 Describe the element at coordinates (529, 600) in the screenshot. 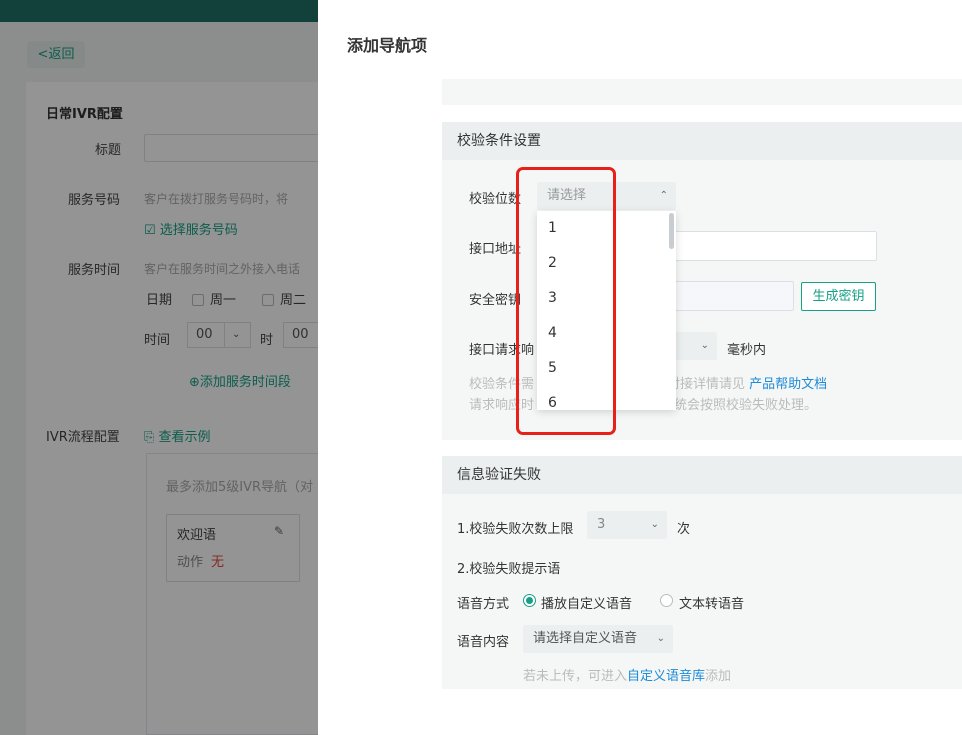

I see `radio-custom-voice` at that location.